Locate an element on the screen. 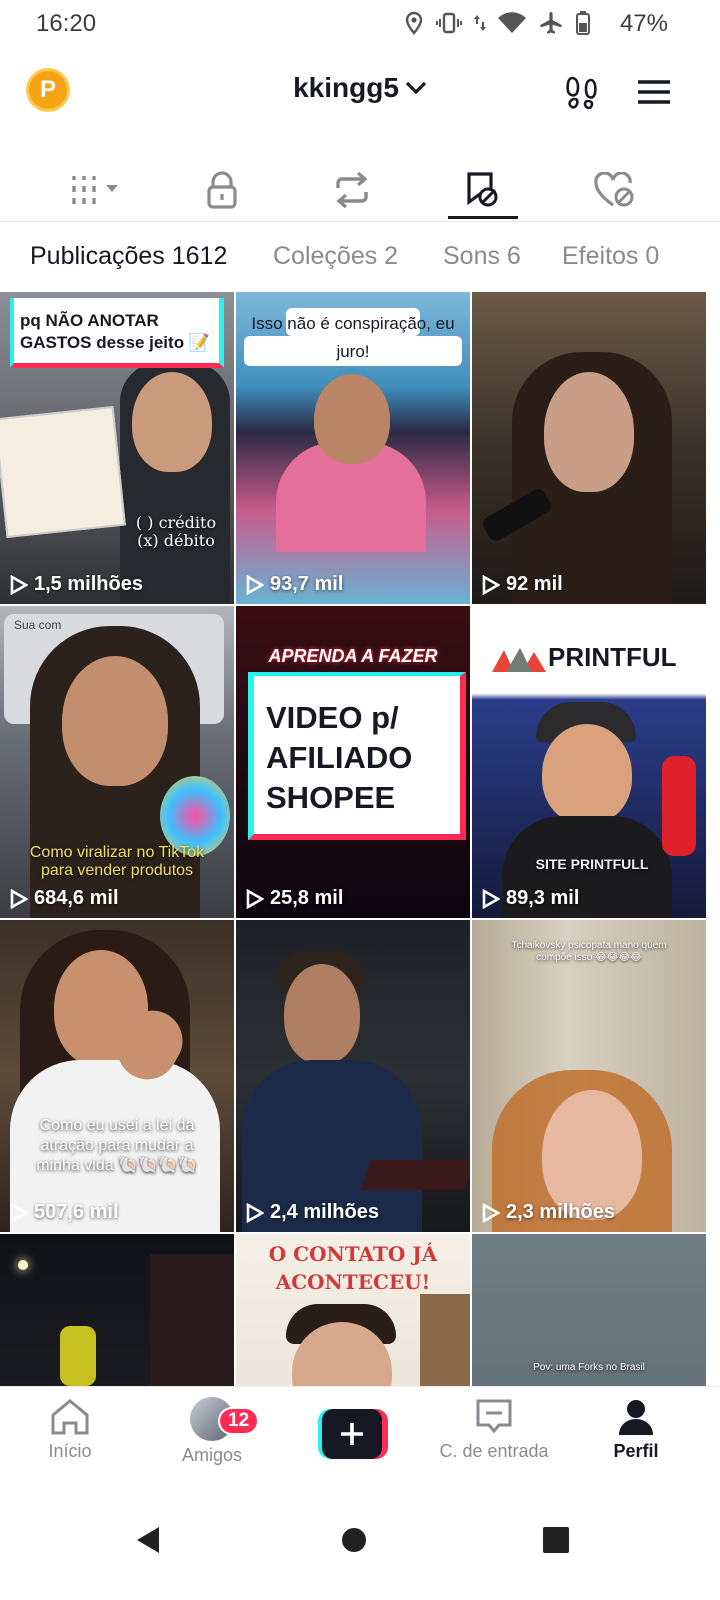 The height and width of the screenshot is (1600, 720). inbox-icon is located at coordinates (494, 1416).